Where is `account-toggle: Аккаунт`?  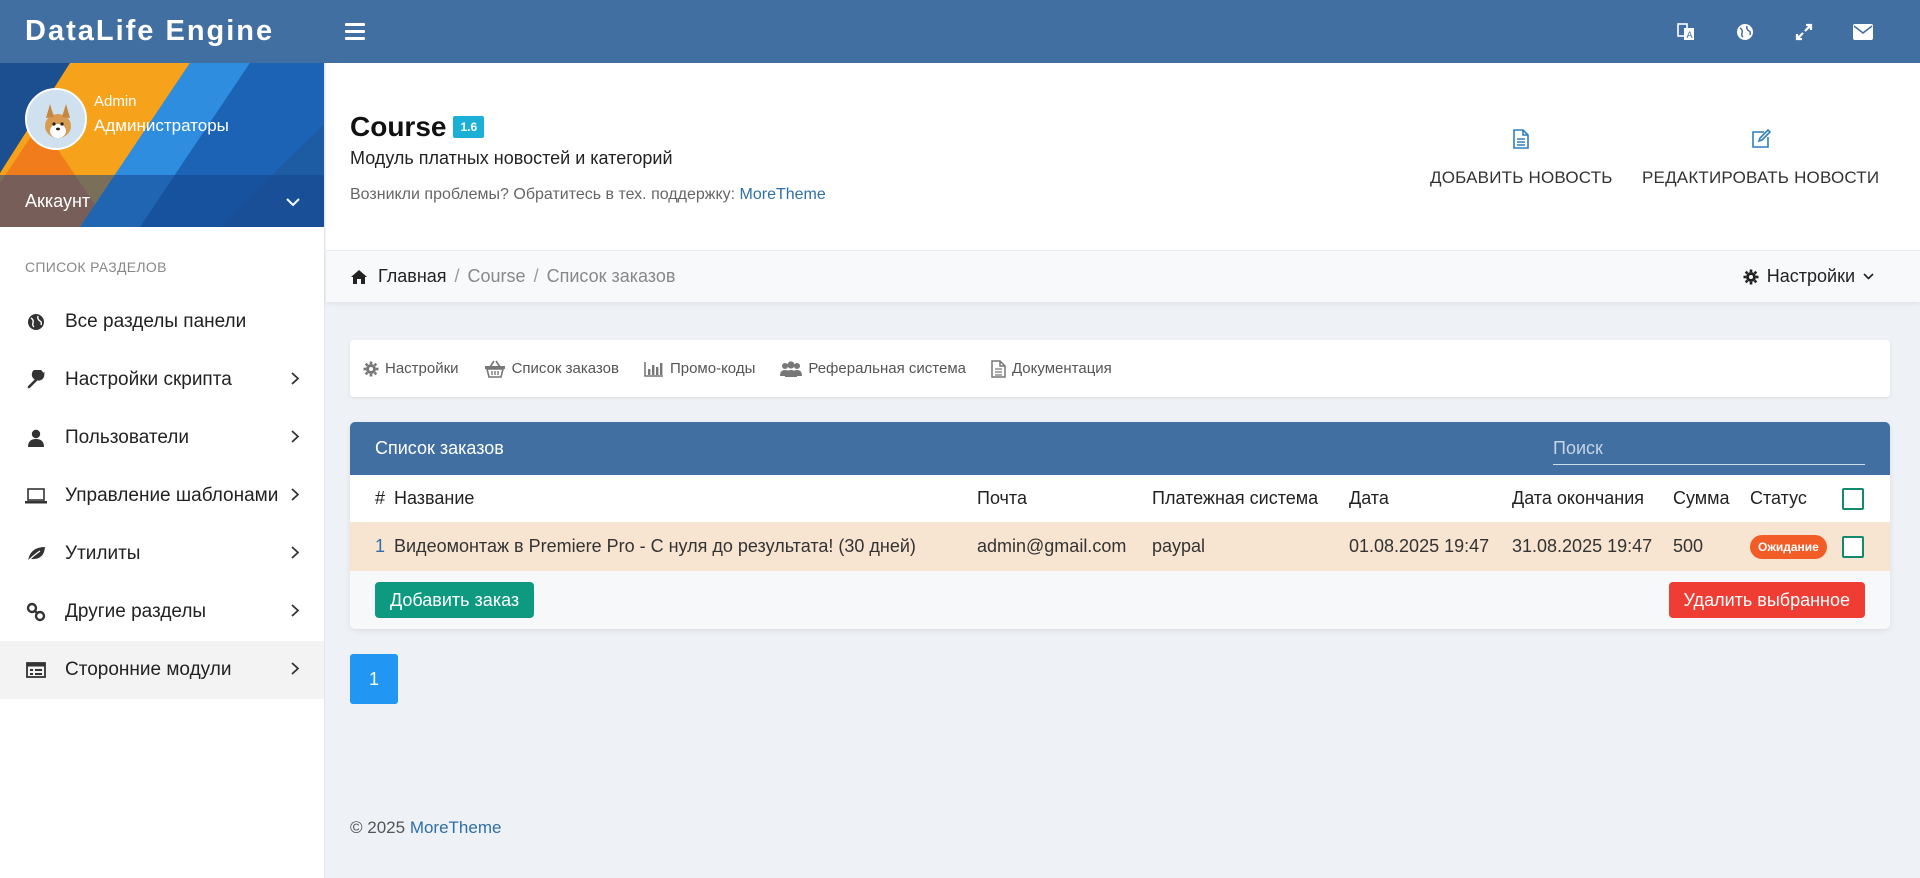
account-toggle: Аккаунт is located at coordinates (162, 201).